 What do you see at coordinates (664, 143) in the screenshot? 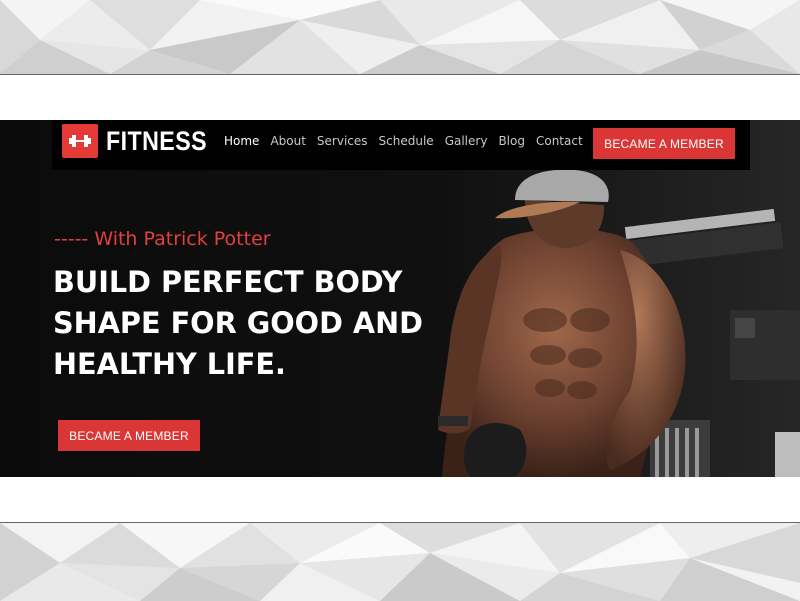
I see `become-member-nav-button: BECAME A MEMBER` at bounding box center [664, 143].